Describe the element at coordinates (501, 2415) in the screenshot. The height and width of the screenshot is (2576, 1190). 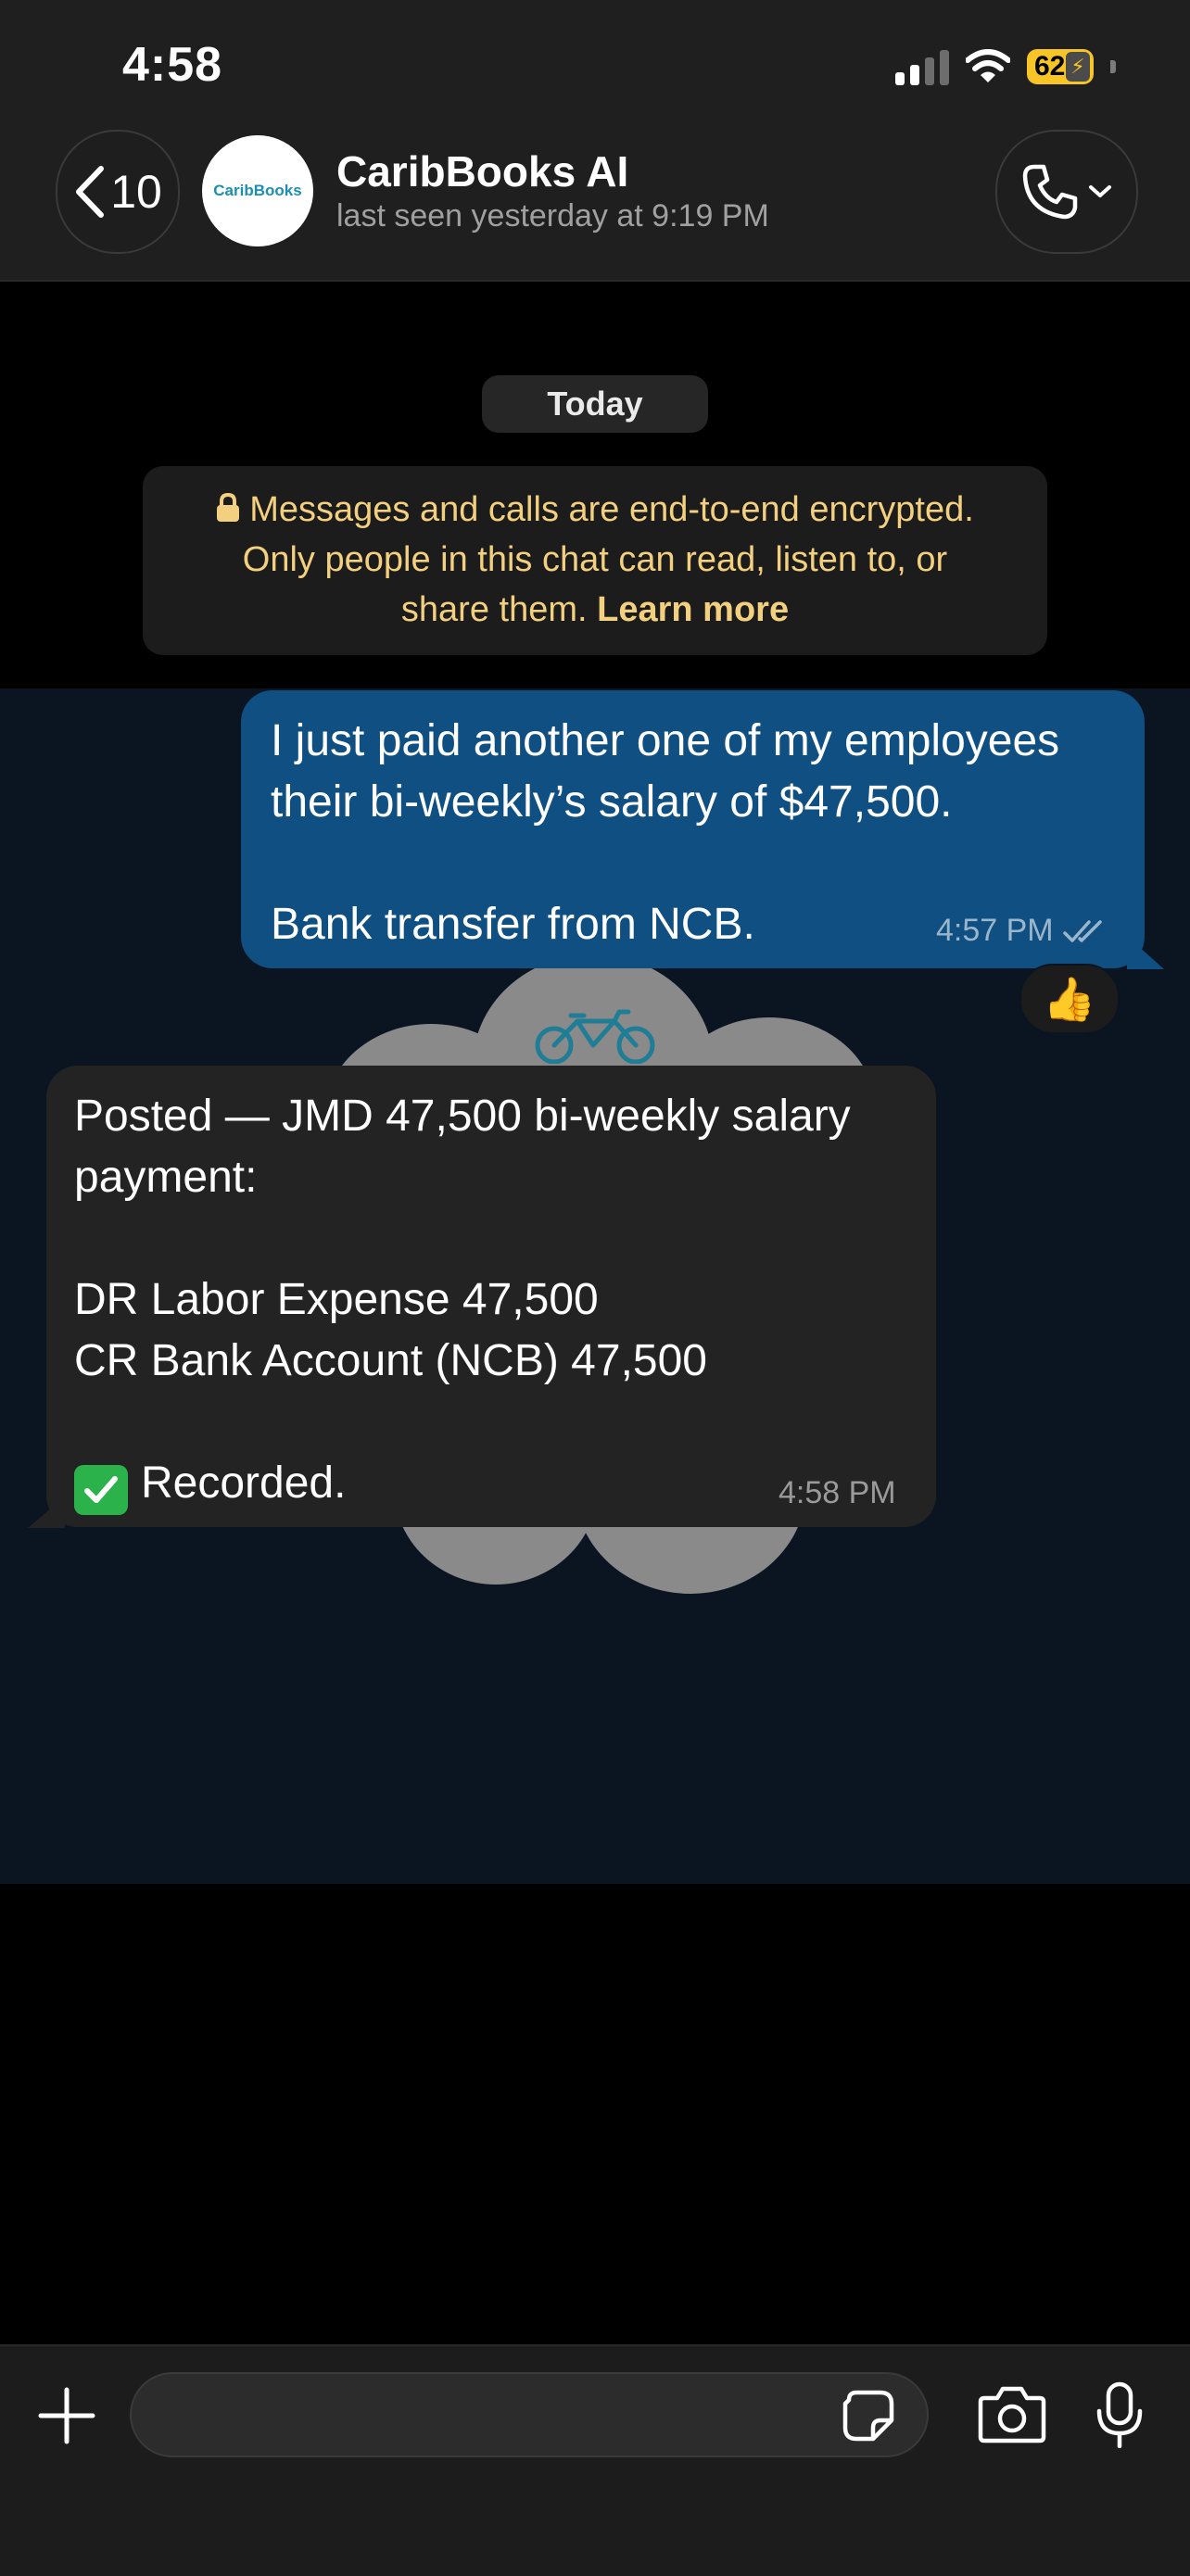
I see `message-input` at that location.